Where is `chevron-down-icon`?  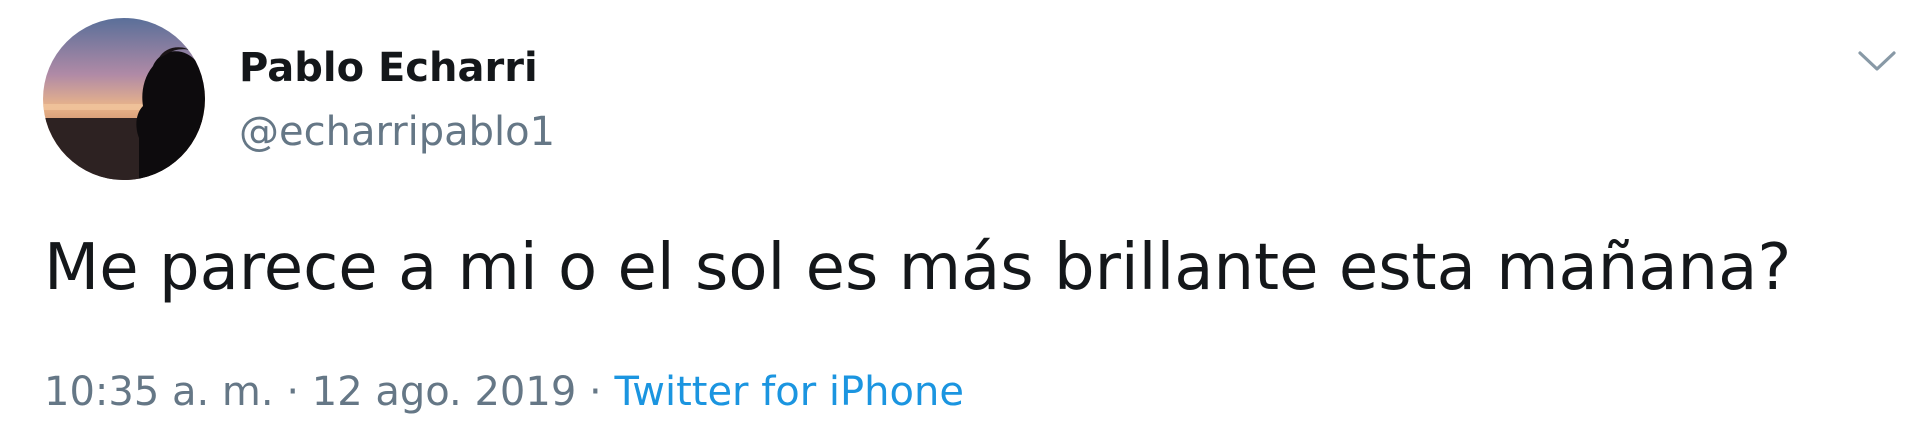
chevron-down-icon is located at coordinates (1877, 61).